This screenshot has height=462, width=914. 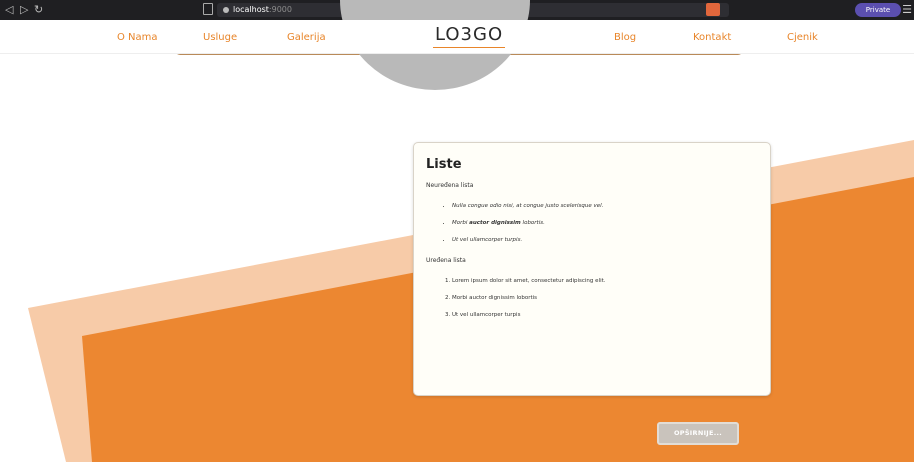 What do you see at coordinates (220, 37) in the screenshot?
I see `nav-usluge: Usluge` at bounding box center [220, 37].